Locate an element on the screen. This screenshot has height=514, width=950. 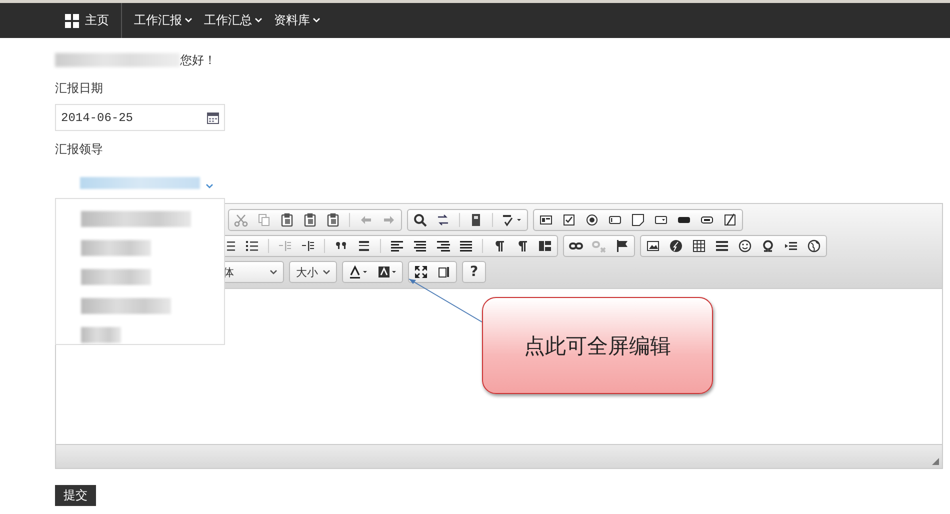
nav-menu: 工作汇总 is located at coordinates (228, 20).